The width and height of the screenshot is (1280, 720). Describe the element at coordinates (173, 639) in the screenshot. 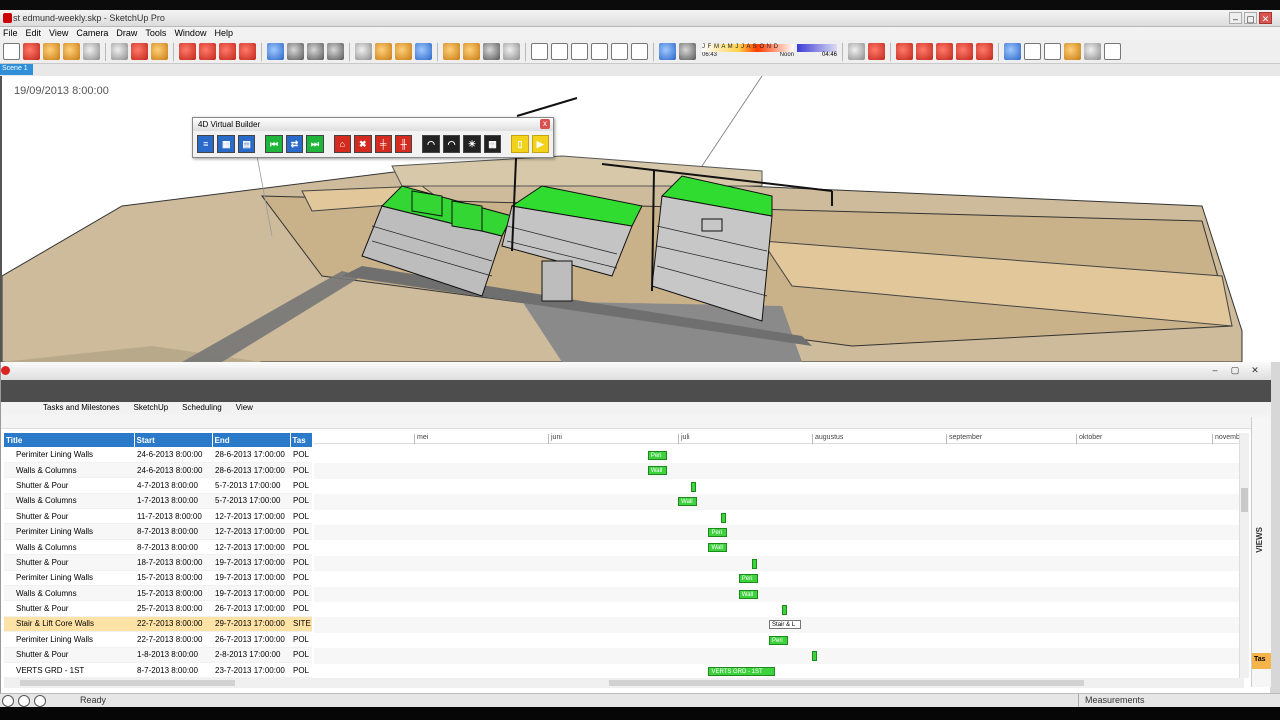

I see `cell-start: 22-7-2013 8:00:00` at that location.